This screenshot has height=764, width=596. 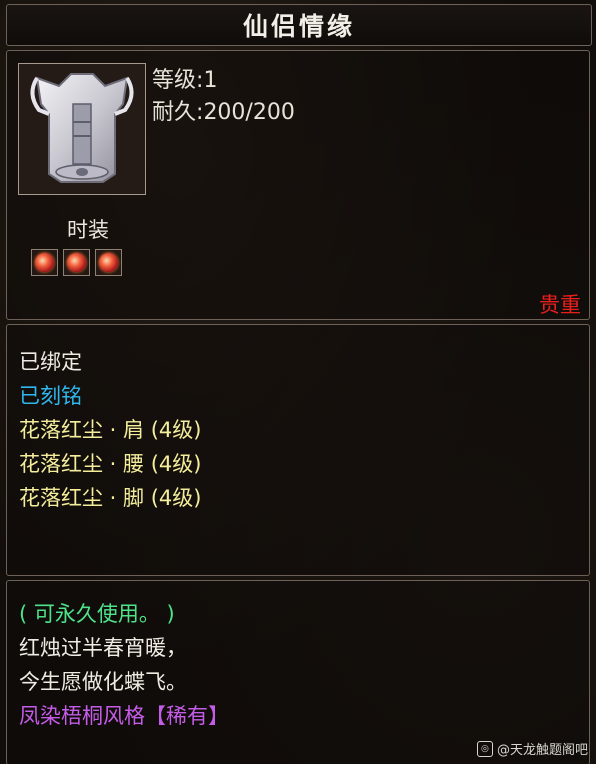 What do you see at coordinates (249, 112) in the screenshot?
I see `stat-value: 200/200` at bounding box center [249, 112].